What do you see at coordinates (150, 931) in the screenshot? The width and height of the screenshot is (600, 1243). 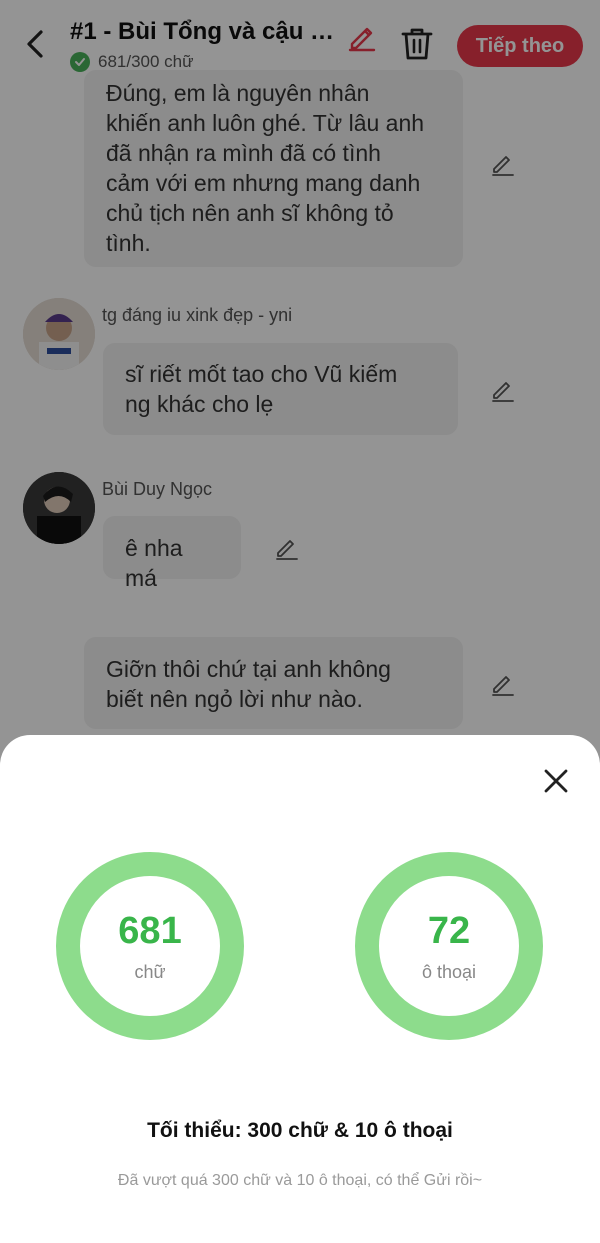 I see `word-count-value: 681` at bounding box center [150, 931].